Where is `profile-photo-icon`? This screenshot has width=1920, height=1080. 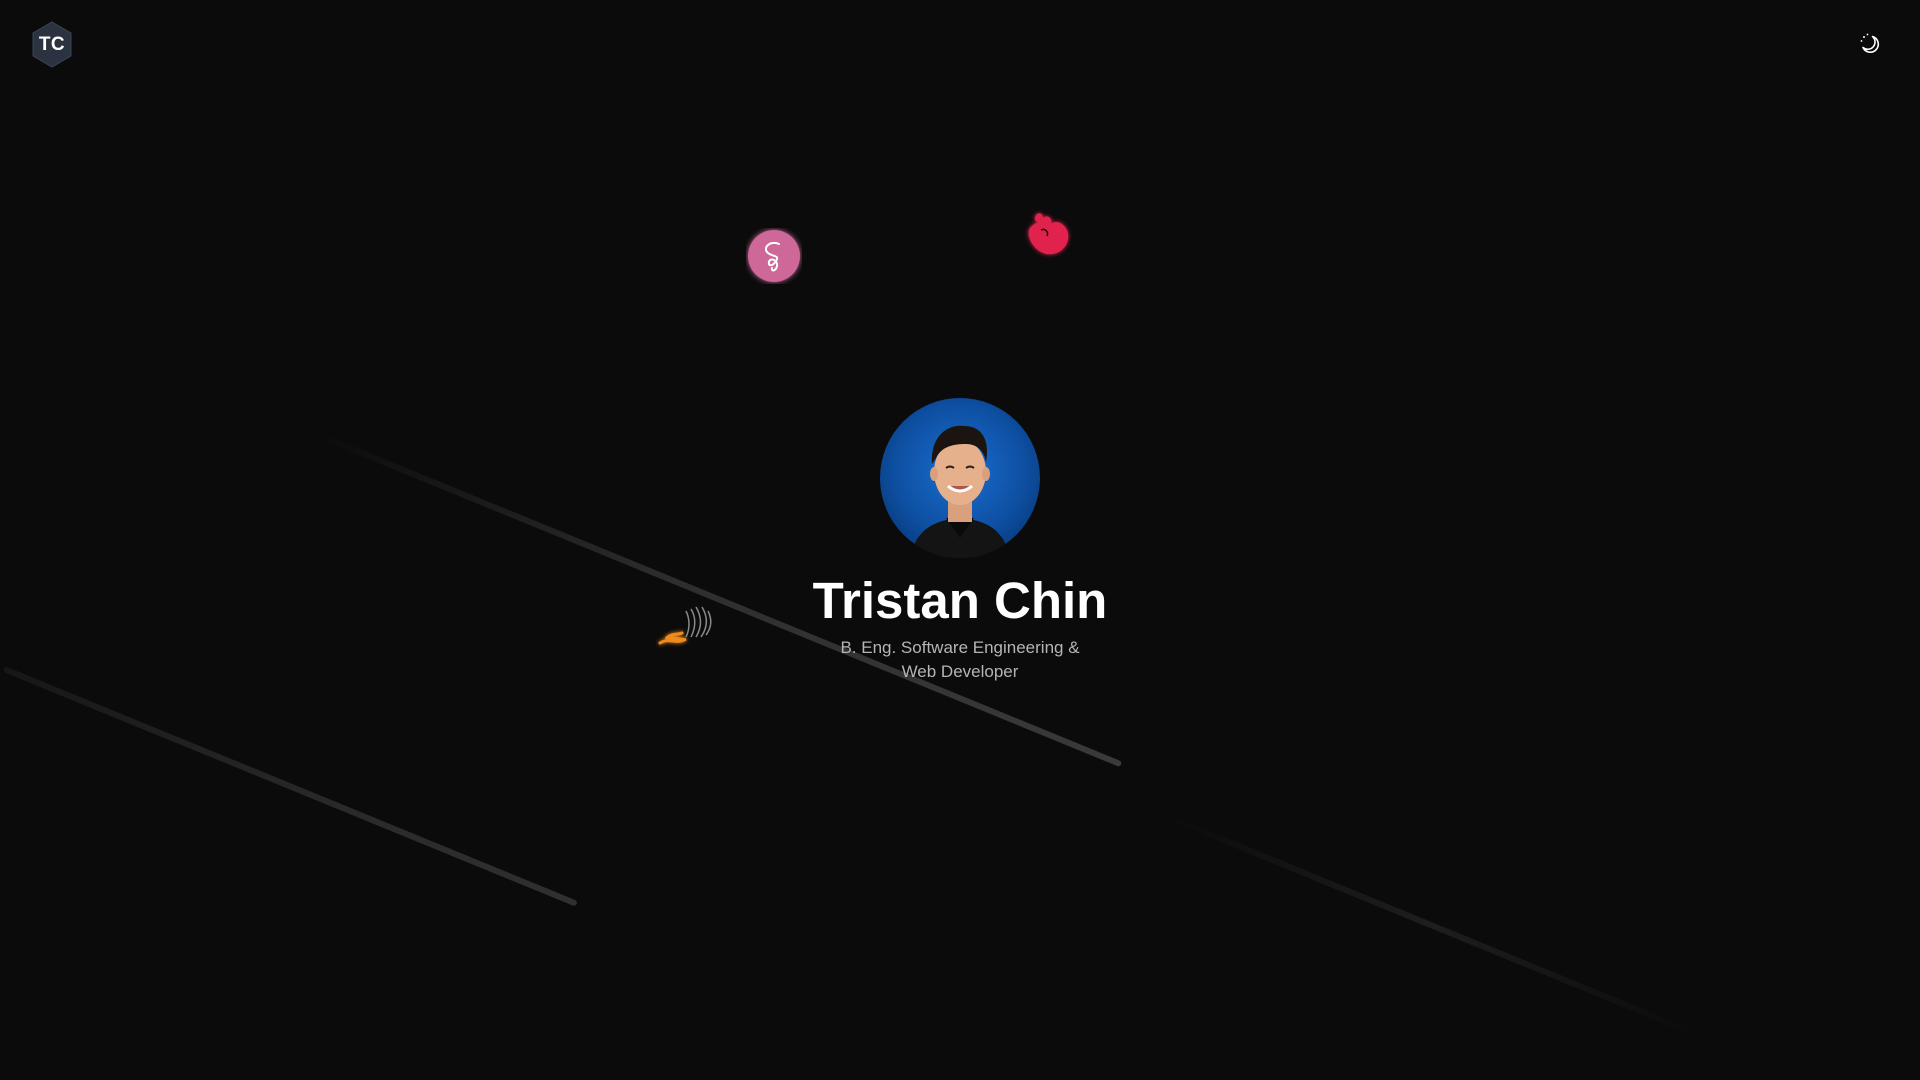
profile-photo-icon is located at coordinates (960, 478).